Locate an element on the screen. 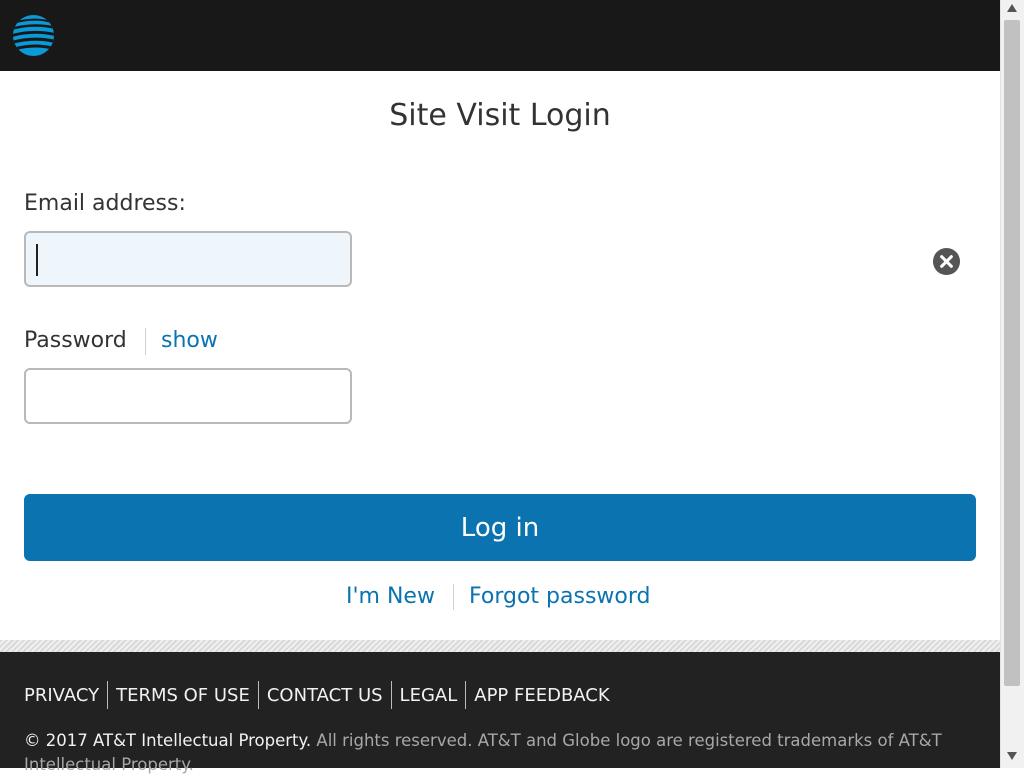  scroll-up-arrow-icon is located at coordinates (1012, 8).